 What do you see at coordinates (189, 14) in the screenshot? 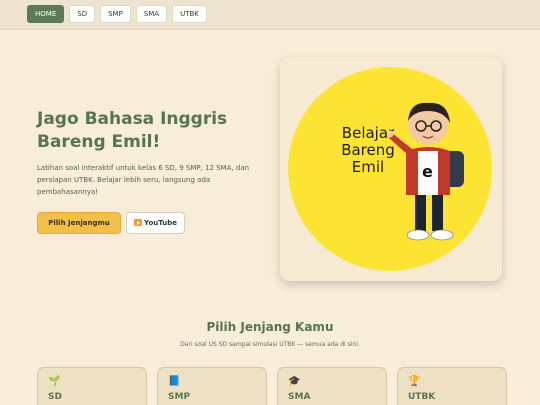
I see `nav-utbk-button: UTBK` at bounding box center [189, 14].